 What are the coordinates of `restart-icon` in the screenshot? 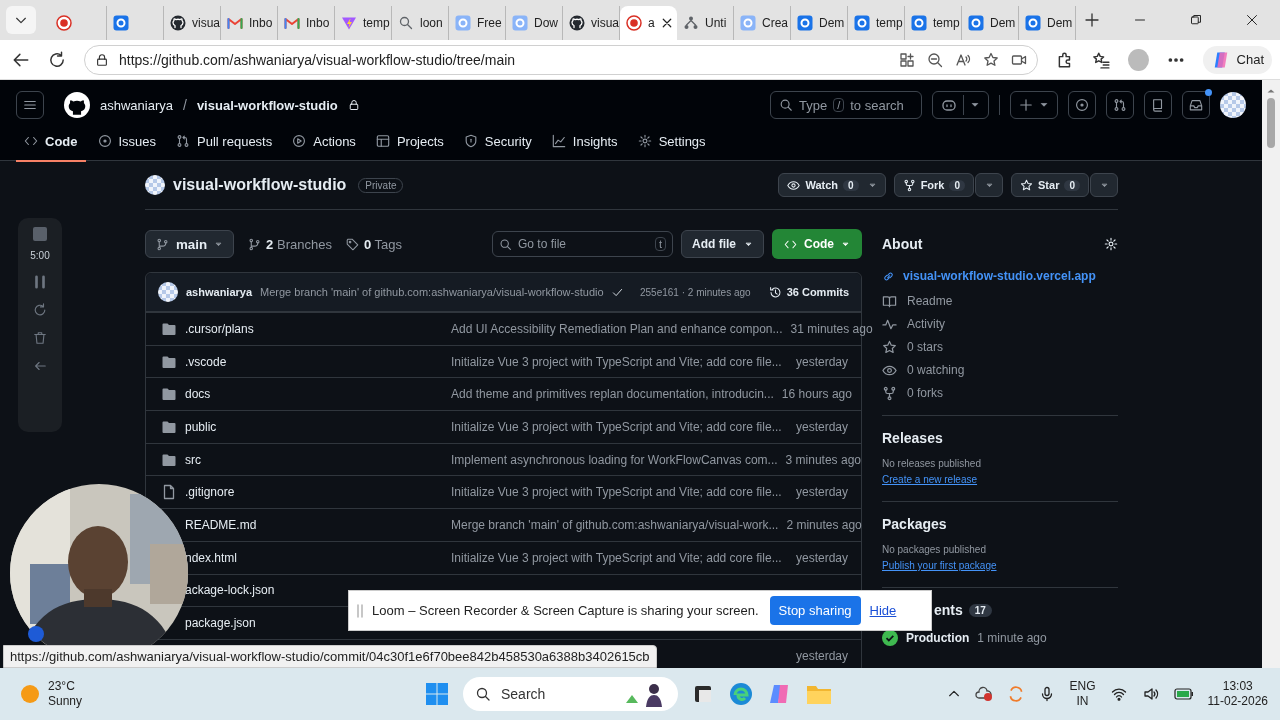 It's located at (40, 310).